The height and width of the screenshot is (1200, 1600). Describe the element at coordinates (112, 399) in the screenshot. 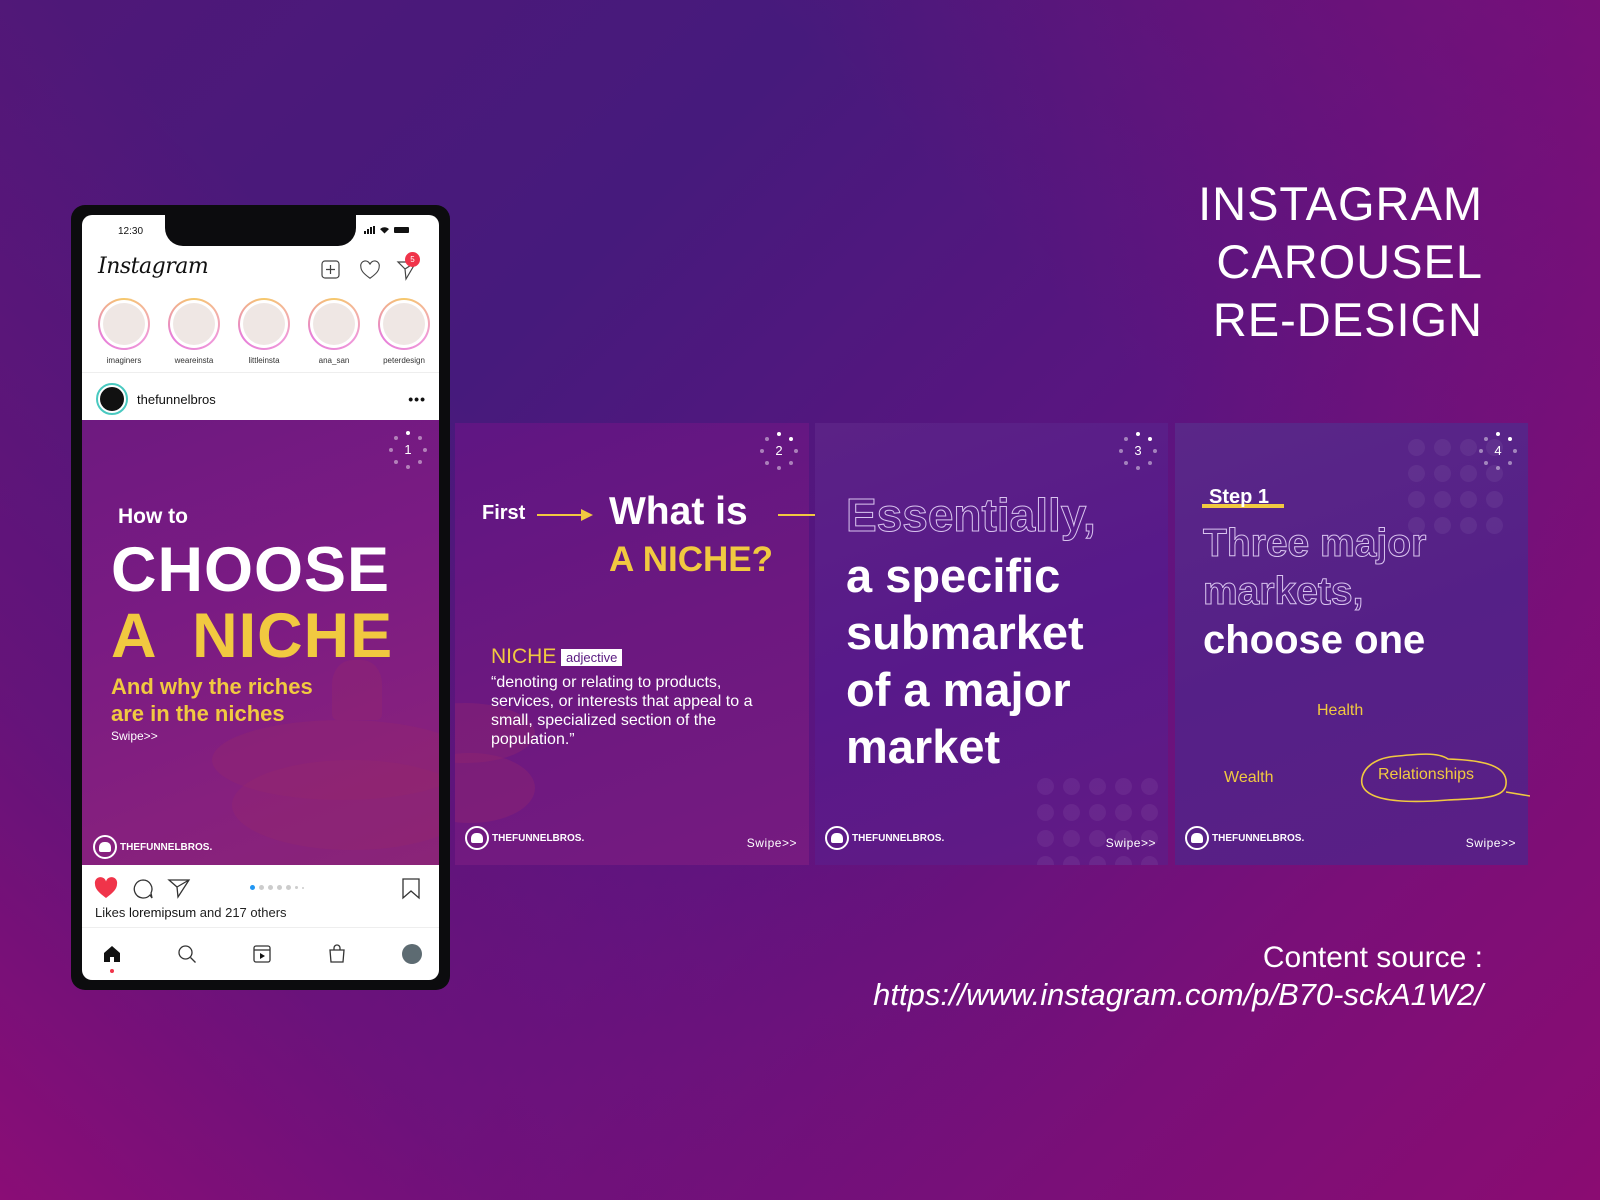

I see `post-avatar` at that location.